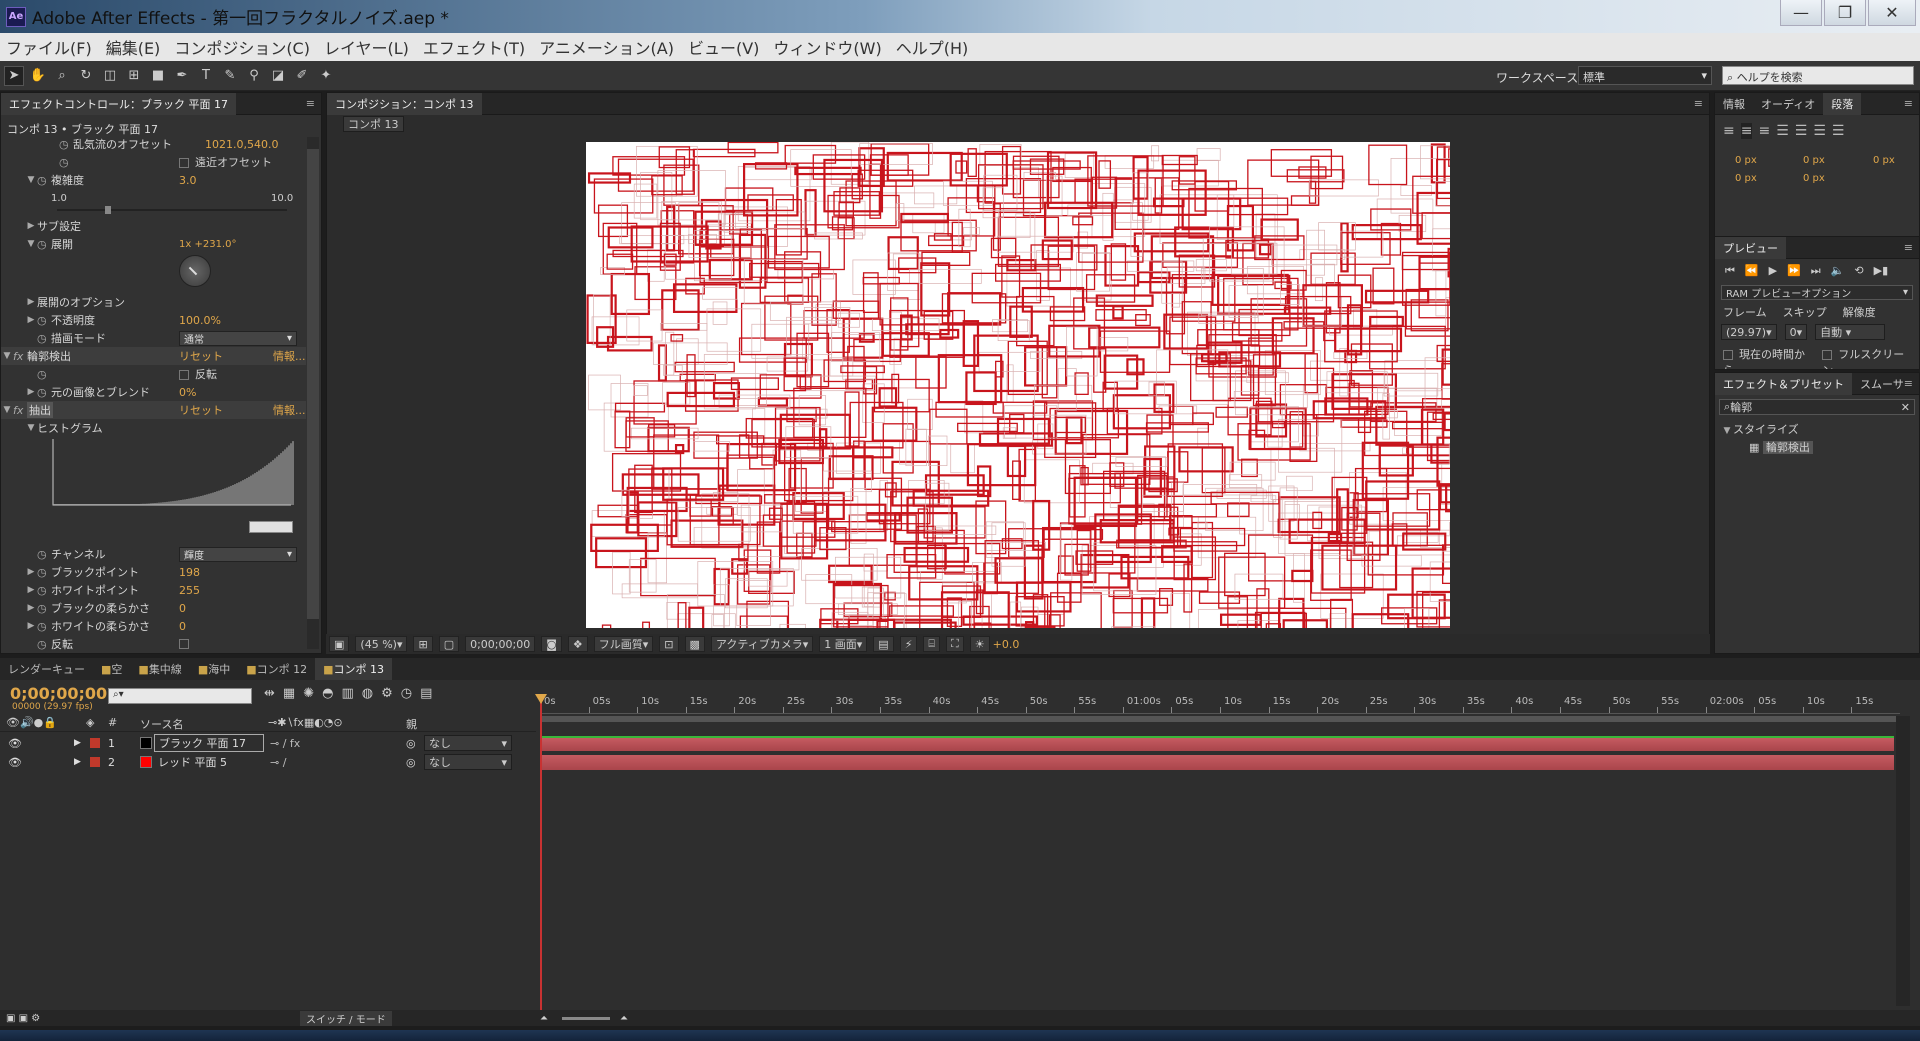  I want to click on channel-icon: ❖, so click(577, 644).